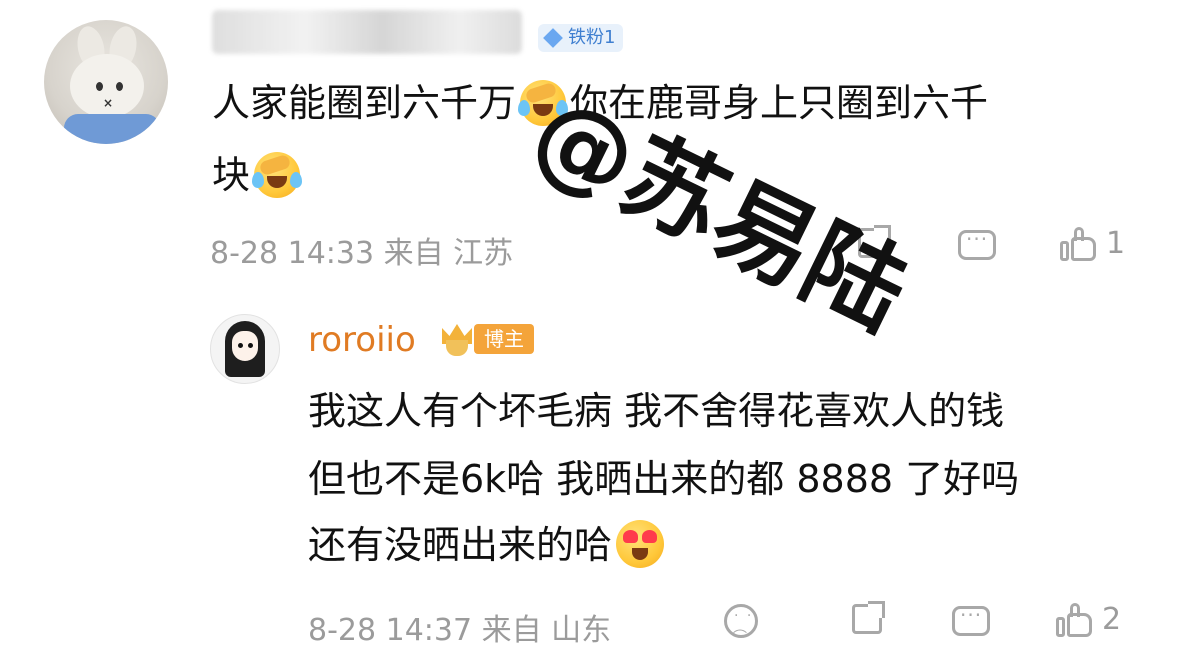  I want to click on reply-like-count: 2, so click(1112, 619).